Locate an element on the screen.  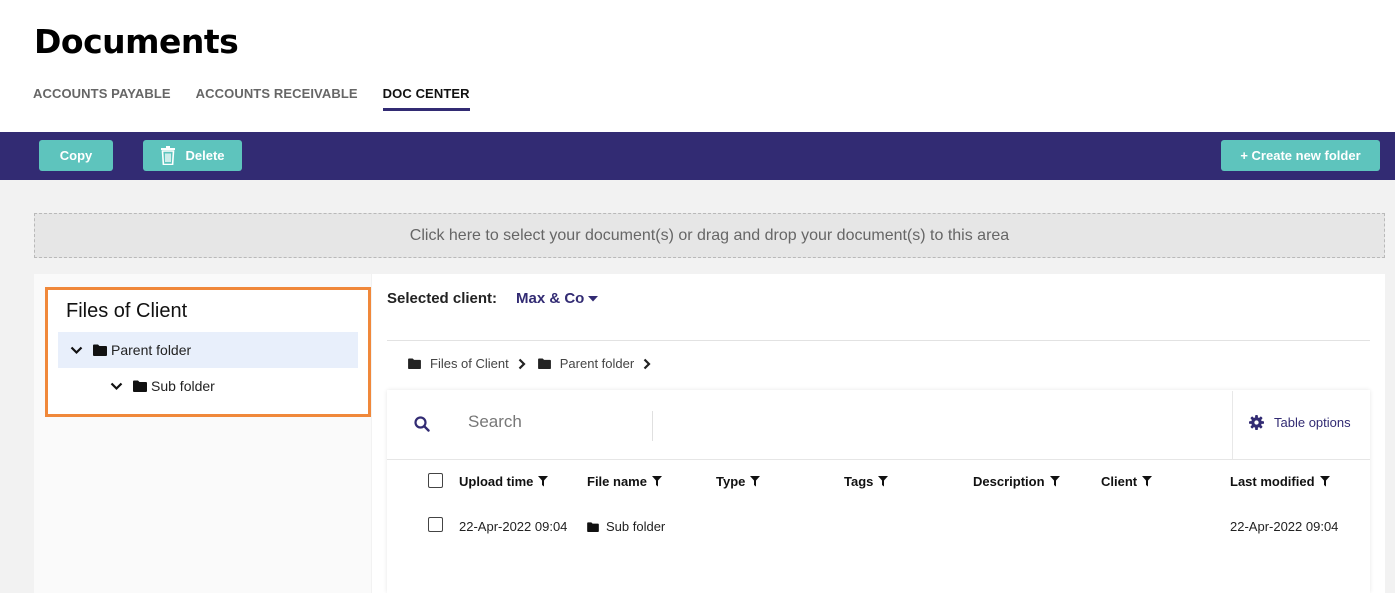
breadcrumb-item-files-of-client: Files of Client is located at coordinates (458, 363).